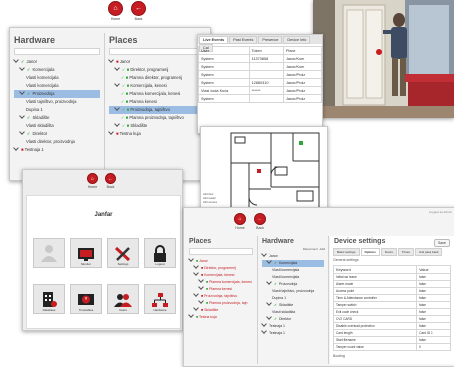  I want to click on places-tree-item: ■ Plamna proizvodnja, tajn, so click(221, 302).